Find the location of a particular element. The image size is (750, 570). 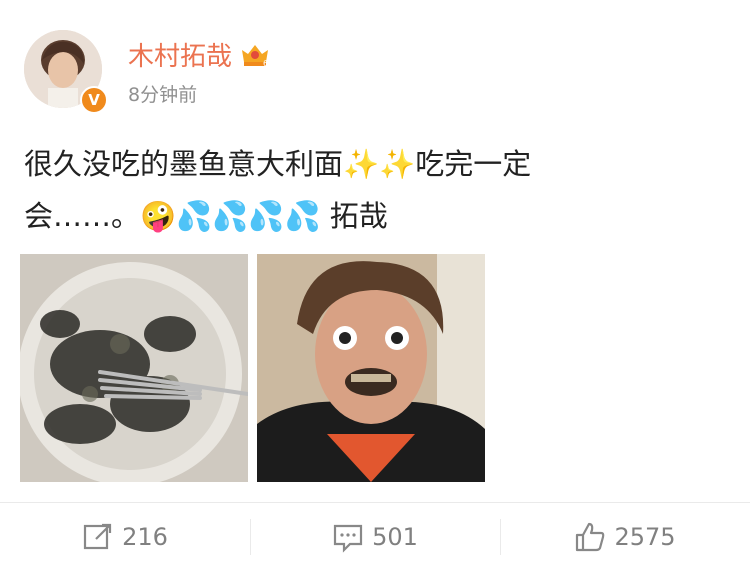

post-time: 8分钟前 is located at coordinates (163, 95).